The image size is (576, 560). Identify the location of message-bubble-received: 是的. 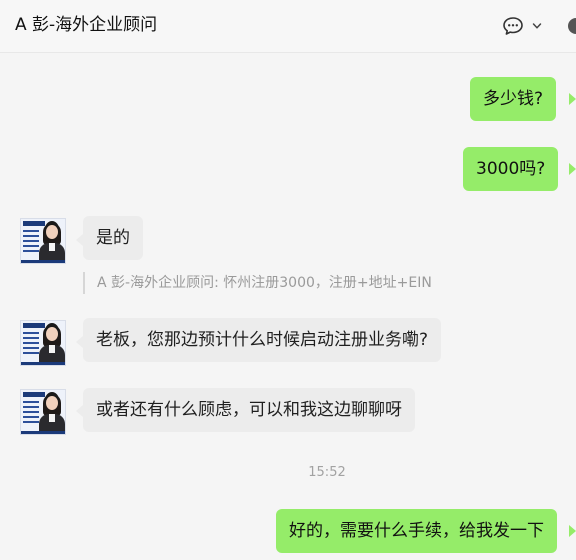
(113, 238).